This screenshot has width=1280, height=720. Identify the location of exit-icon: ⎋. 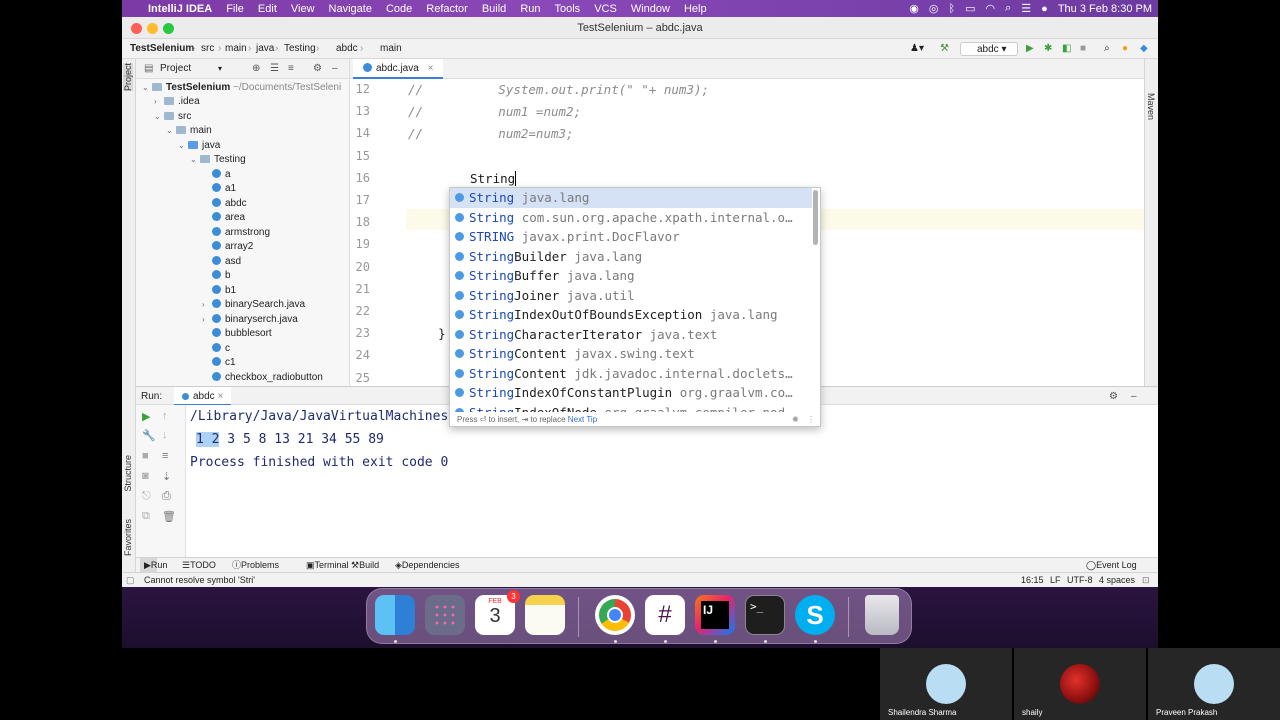
(146, 496).